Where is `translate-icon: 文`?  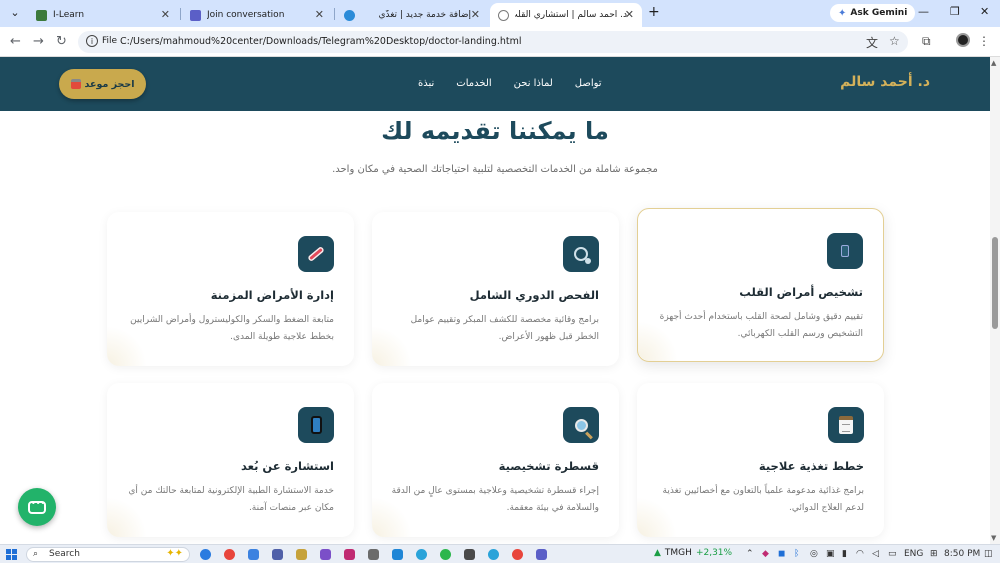 translate-icon: 文 is located at coordinates (872, 42).